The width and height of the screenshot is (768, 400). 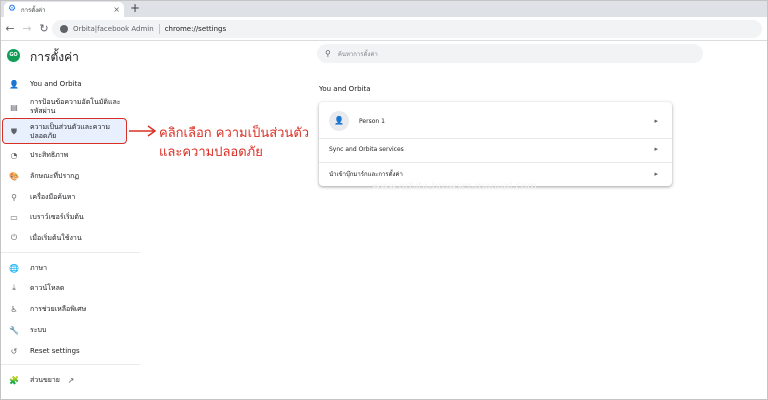 I want to click on sidebar-item-on-startup: ⏻ เมื่อเริ่มต้นใช้งาน, so click(x=70, y=238).